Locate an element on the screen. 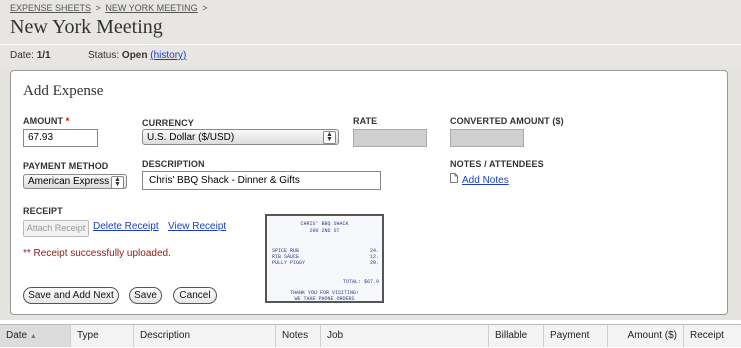  payment-method-select: American Express ▲ ▼ is located at coordinates (75, 181).